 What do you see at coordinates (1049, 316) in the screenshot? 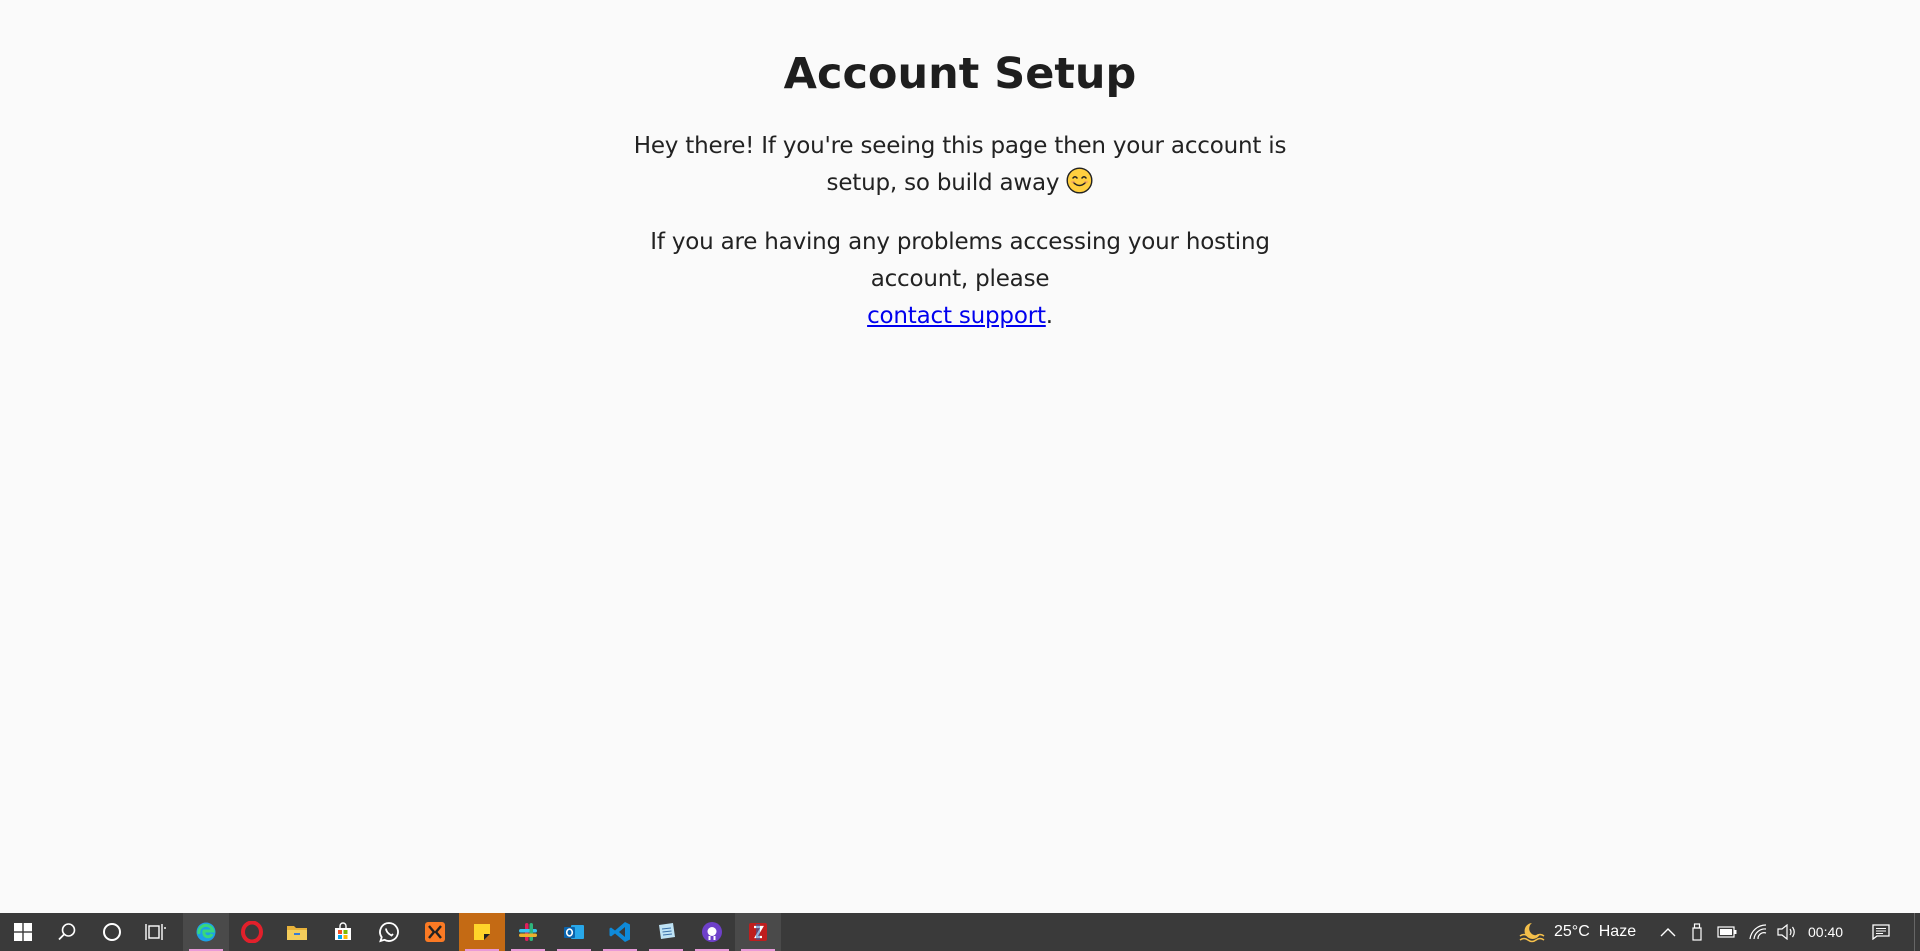
I see `support-period: .` at bounding box center [1049, 316].